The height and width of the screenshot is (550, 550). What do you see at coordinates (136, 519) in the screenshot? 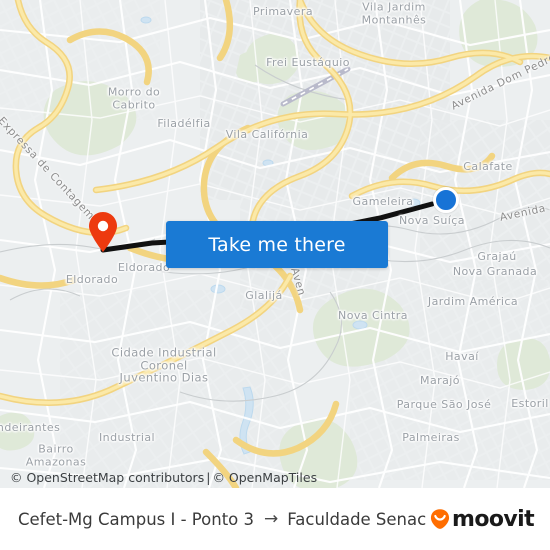
I see `route-origin-label: Cefet-Mg Campus I - Ponto 3` at bounding box center [136, 519].